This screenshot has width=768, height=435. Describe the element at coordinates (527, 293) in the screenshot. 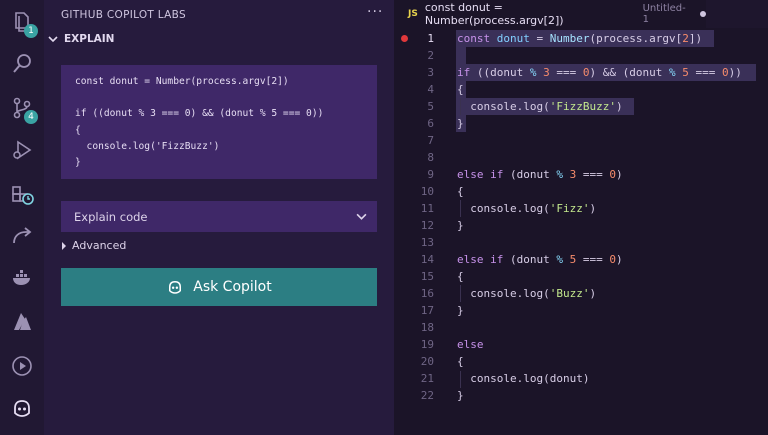

I see `line-text: console.log('Buzz')` at that location.